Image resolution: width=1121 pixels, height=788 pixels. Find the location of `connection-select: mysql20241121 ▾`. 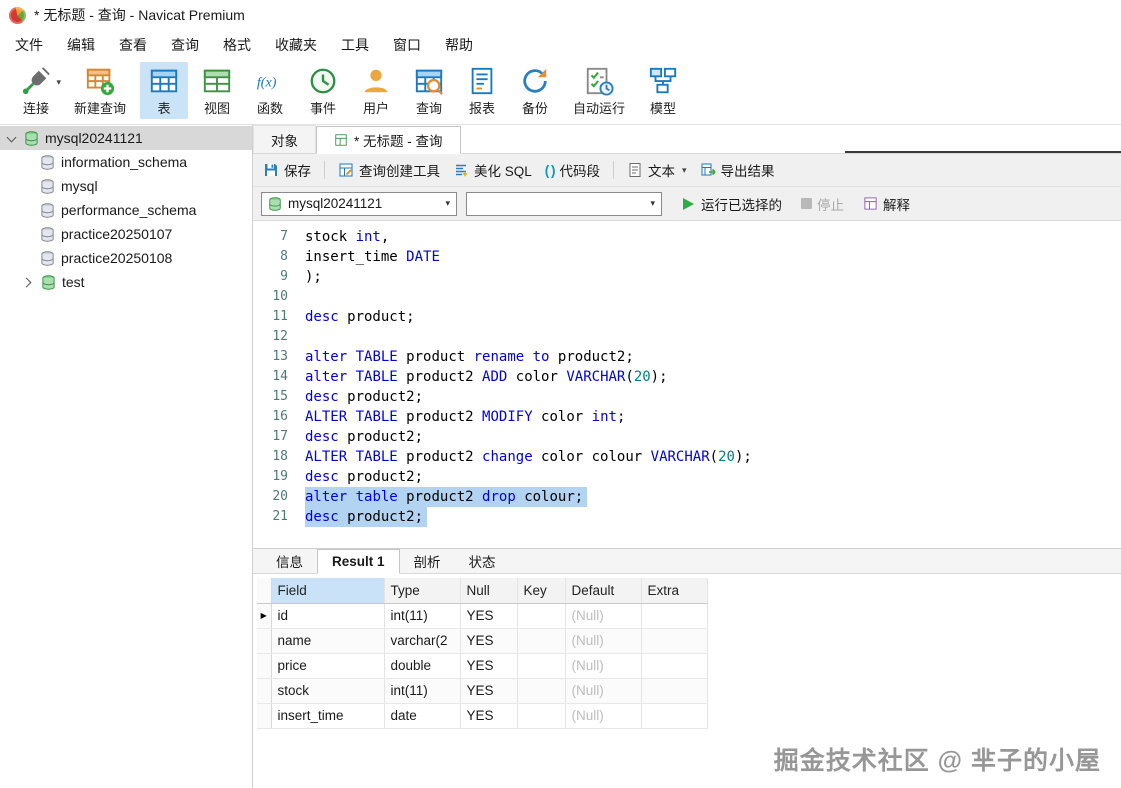

connection-select: mysql20241121 ▾ is located at coordinates (359, 203).